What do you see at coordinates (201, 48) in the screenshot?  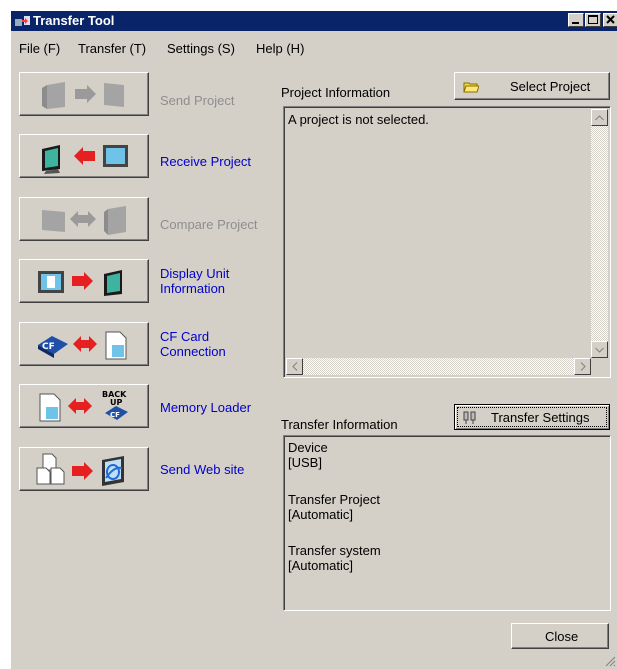 I see `menu-settings: Settings (S)` at bounding box center [201, 48].